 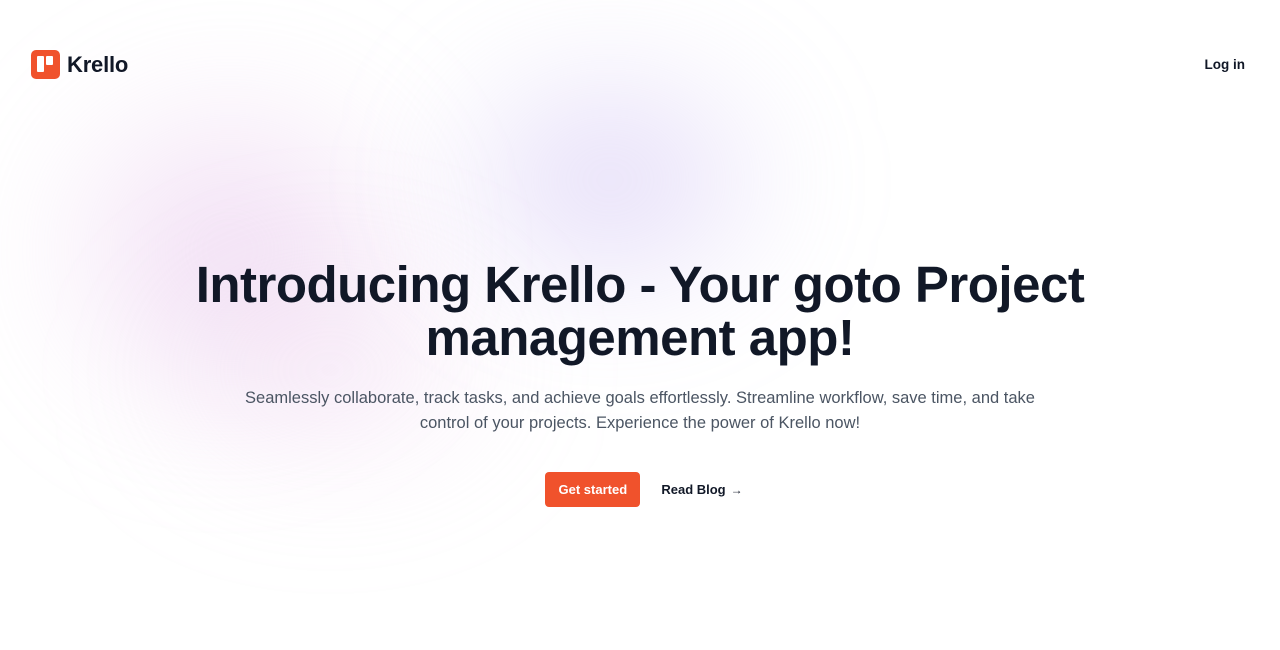 What do you see at coordinates (45, 64) in the screenshot?
I see `krello-logo-icon` at bounding box center [45, 64].